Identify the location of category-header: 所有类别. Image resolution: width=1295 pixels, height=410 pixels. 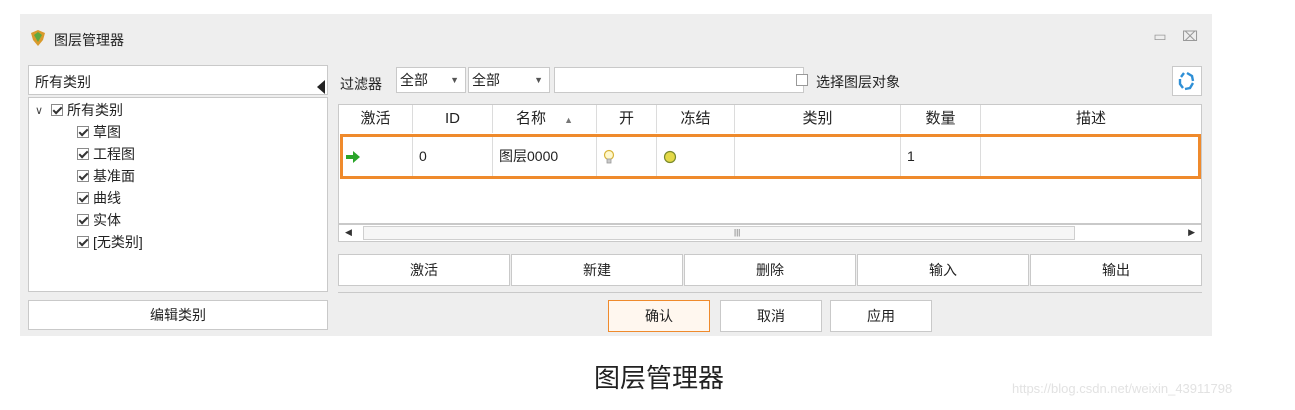
(178, 80).